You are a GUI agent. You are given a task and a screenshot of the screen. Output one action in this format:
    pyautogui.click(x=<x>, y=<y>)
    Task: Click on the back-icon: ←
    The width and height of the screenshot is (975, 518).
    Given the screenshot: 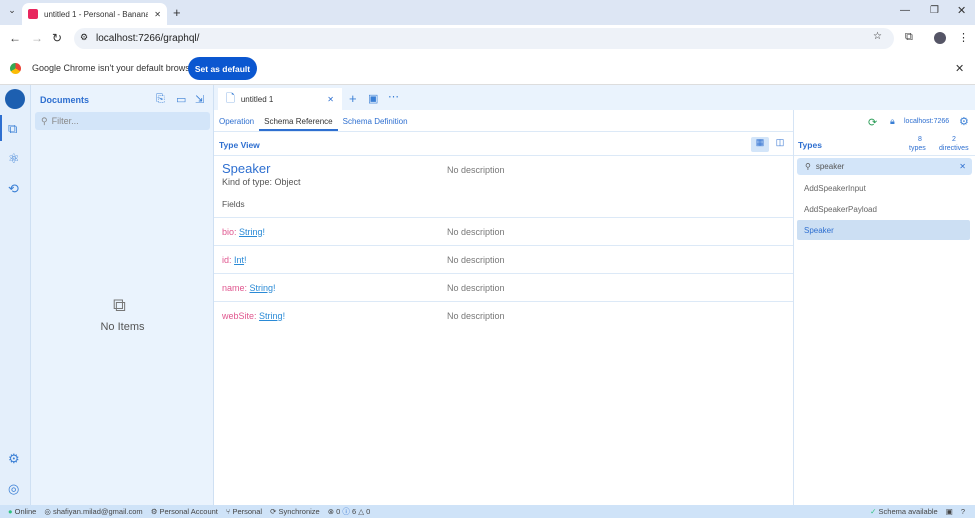 What is the action you would take?
    pyautogui.click(x=15, y=38)
    